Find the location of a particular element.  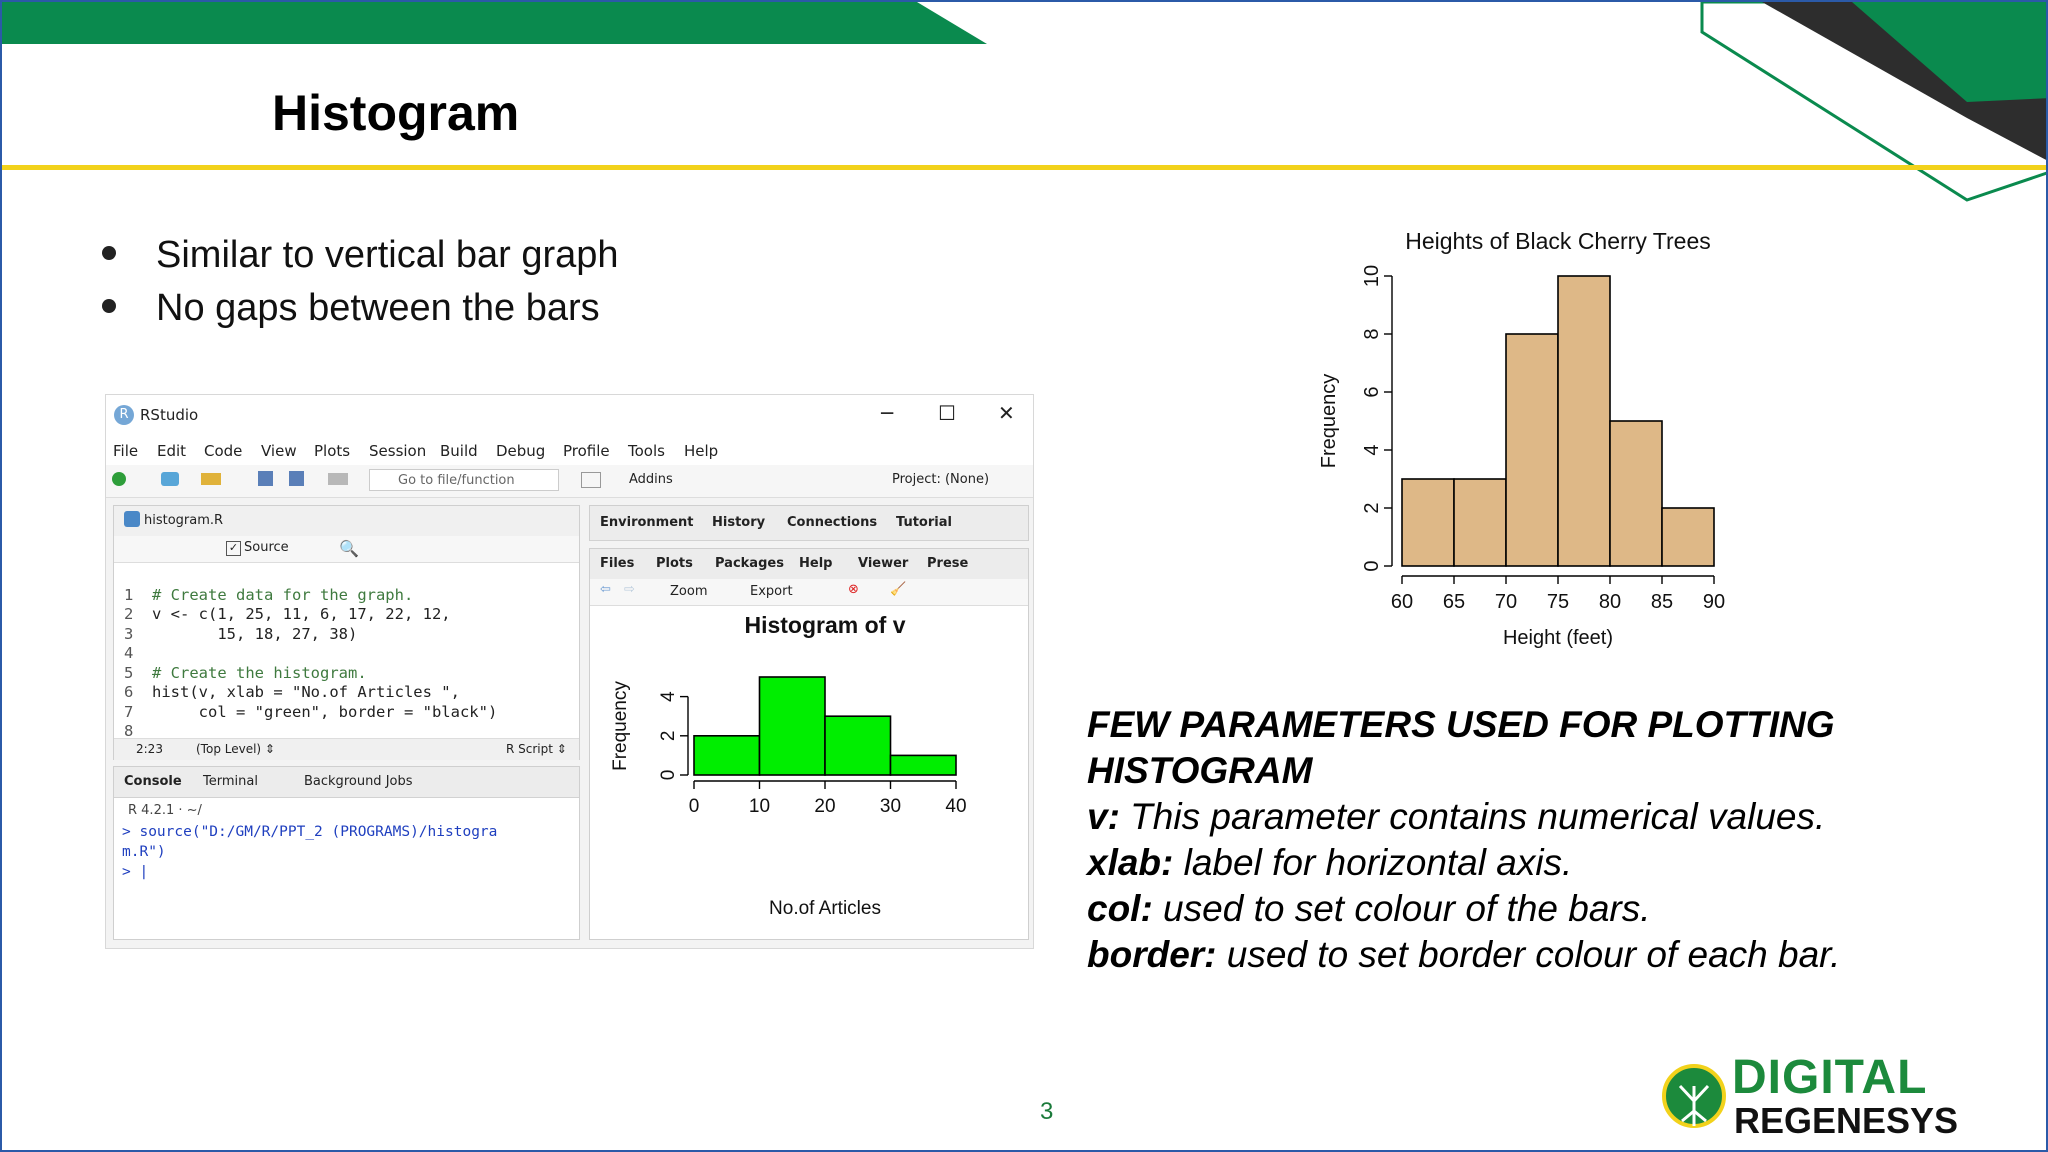

maximize-button: ☐ is located at coordinates (947, 413).